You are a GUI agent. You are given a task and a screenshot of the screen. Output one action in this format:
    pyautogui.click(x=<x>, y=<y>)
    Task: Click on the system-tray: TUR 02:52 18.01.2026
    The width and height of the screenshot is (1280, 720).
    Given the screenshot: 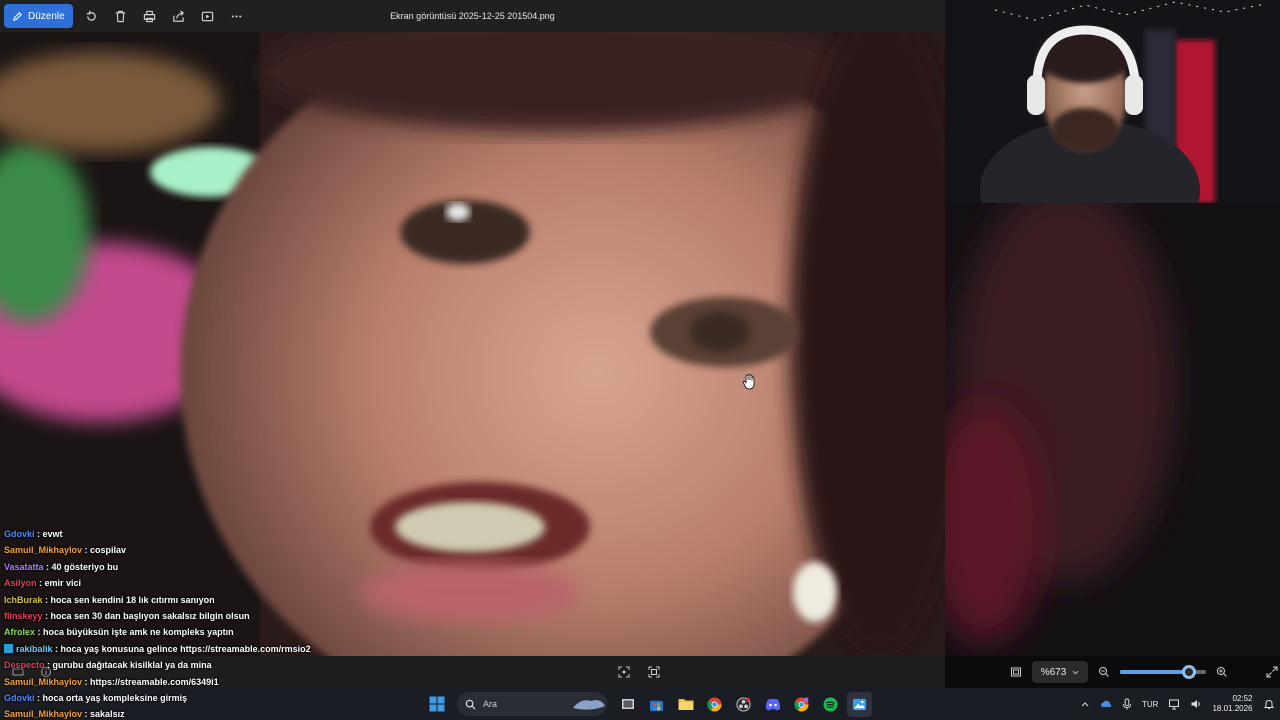 What is the action you would take?
    pyautogui.click(x=1177, y=704)
    